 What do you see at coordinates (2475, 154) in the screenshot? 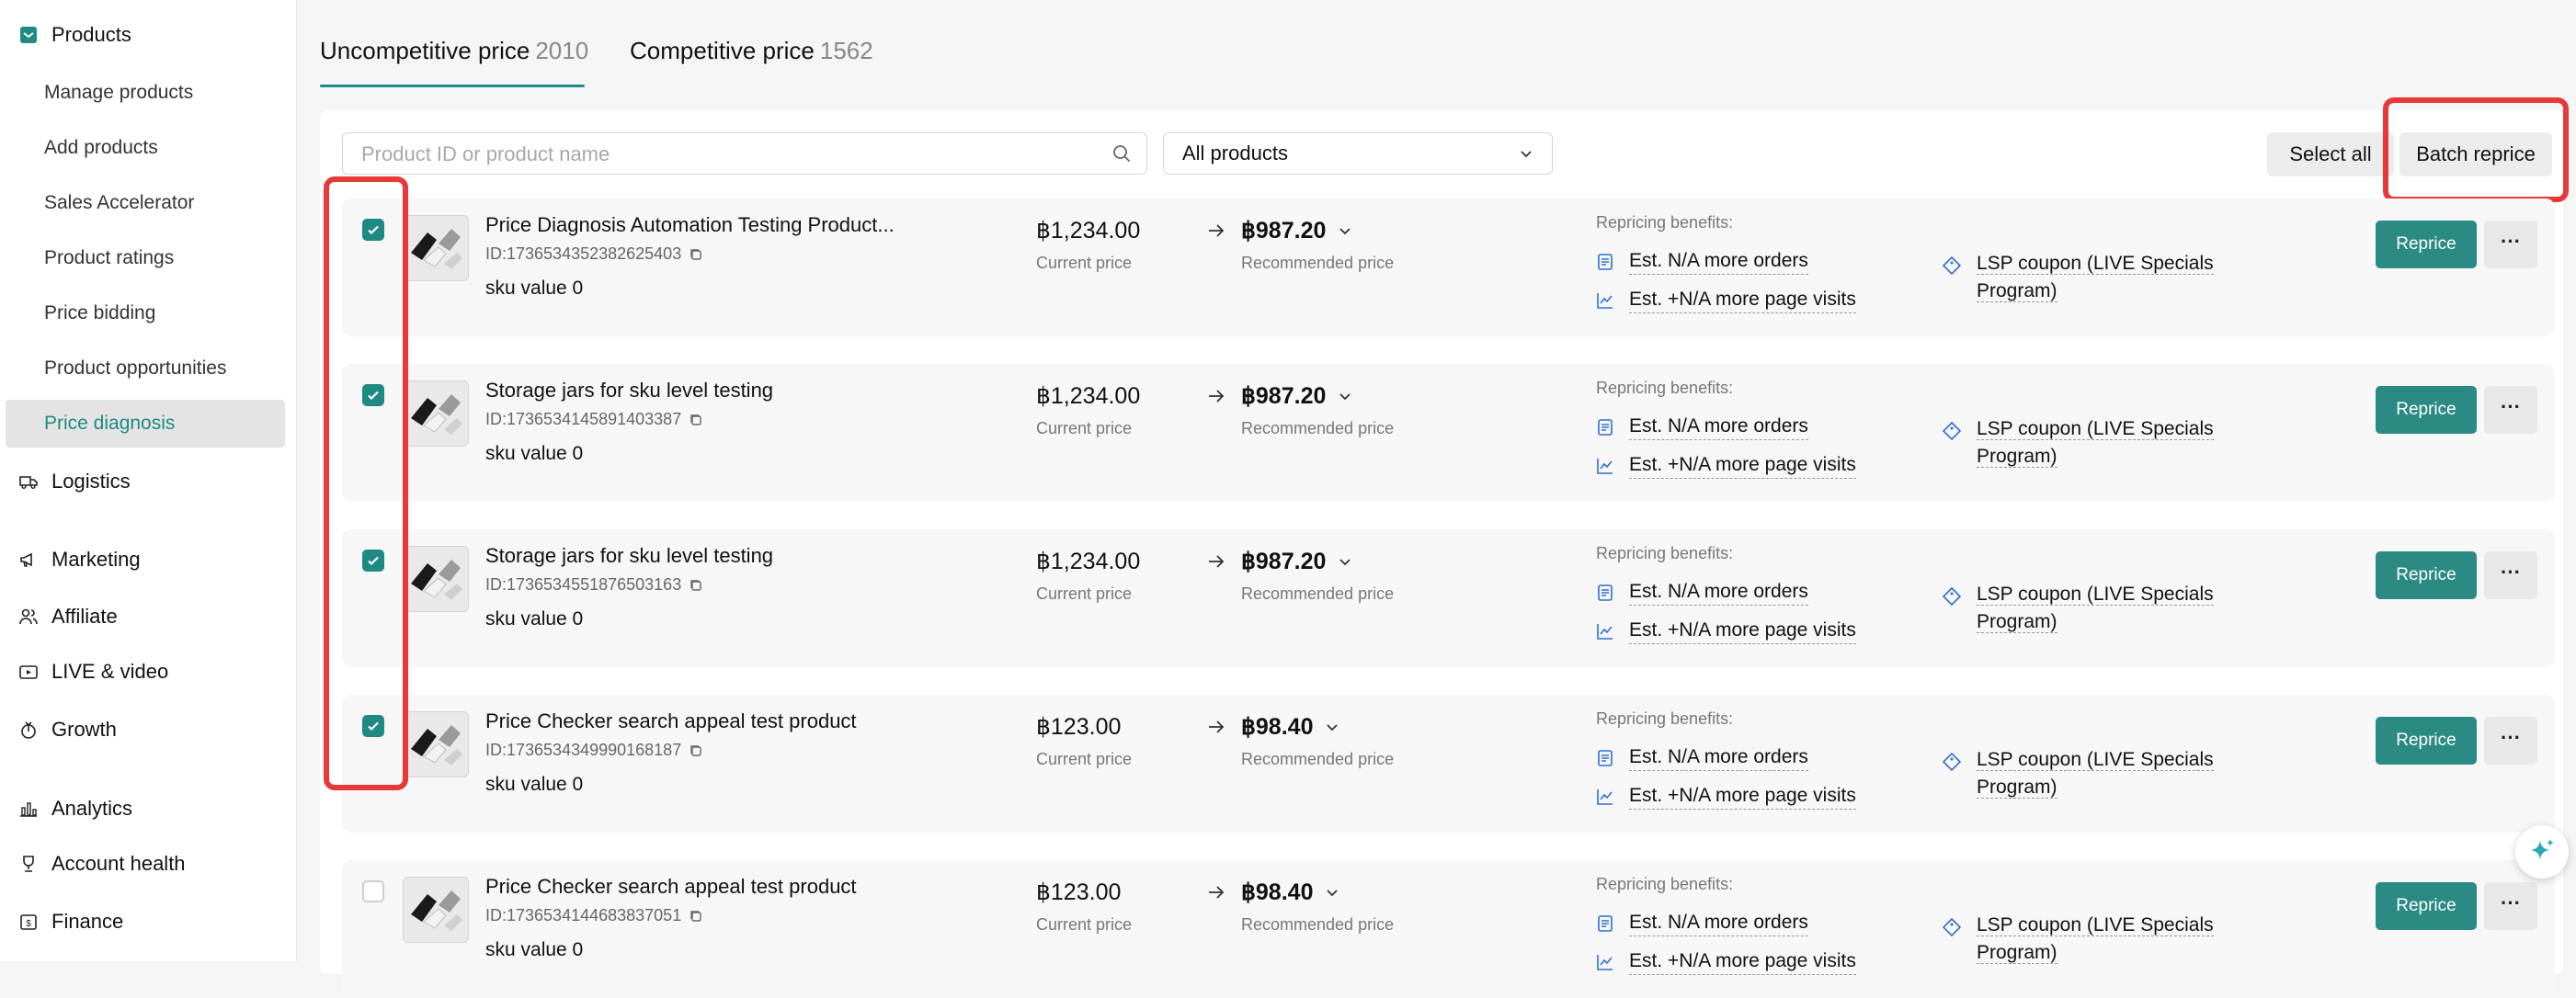
I see `batch-reprice-button: Batch reprice` at bounding box center [2475, 154].